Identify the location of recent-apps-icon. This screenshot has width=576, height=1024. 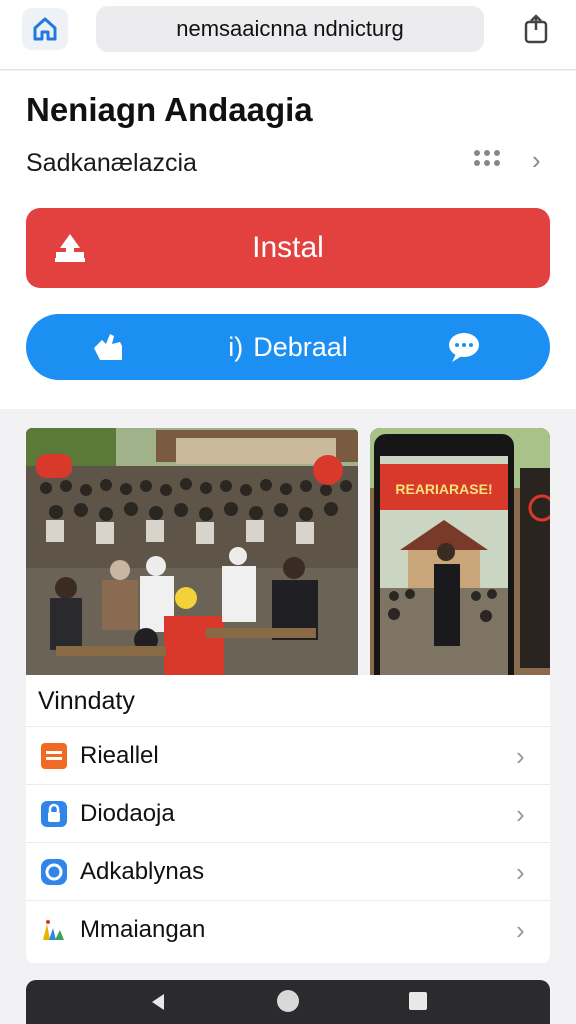
(418, 1001).